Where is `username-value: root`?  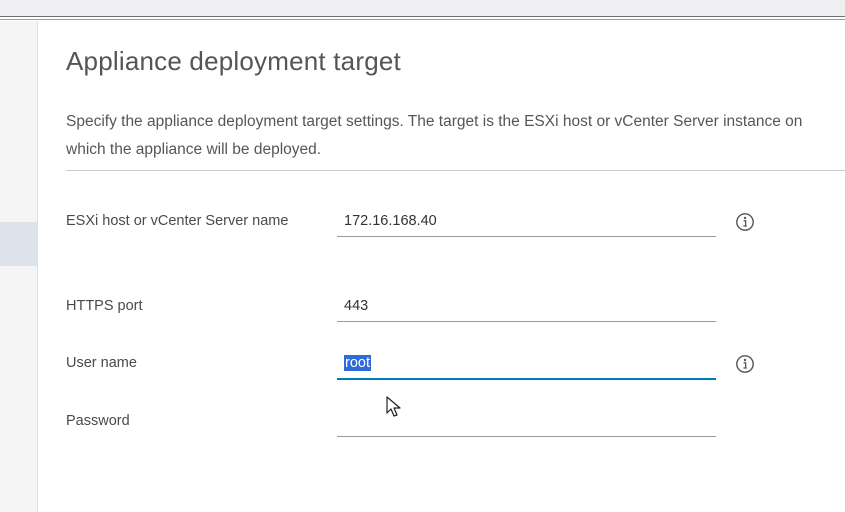 username-value: root is located at coordinates (357, 363).